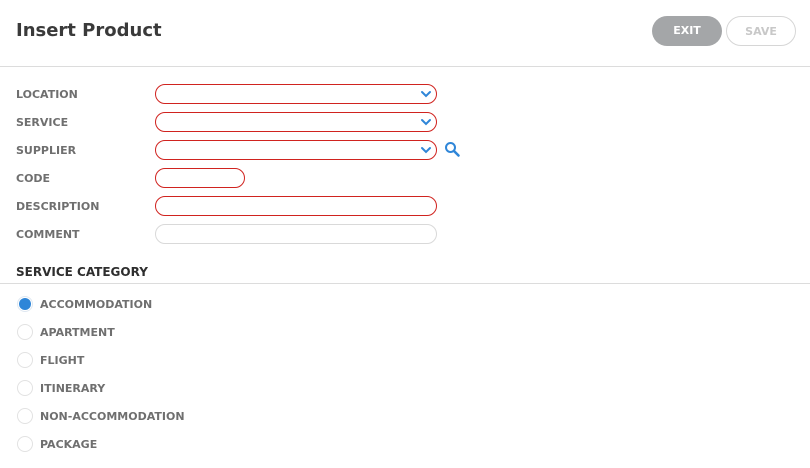  I want to click on radio-apartment: APARTMENT, so click(200, 333).